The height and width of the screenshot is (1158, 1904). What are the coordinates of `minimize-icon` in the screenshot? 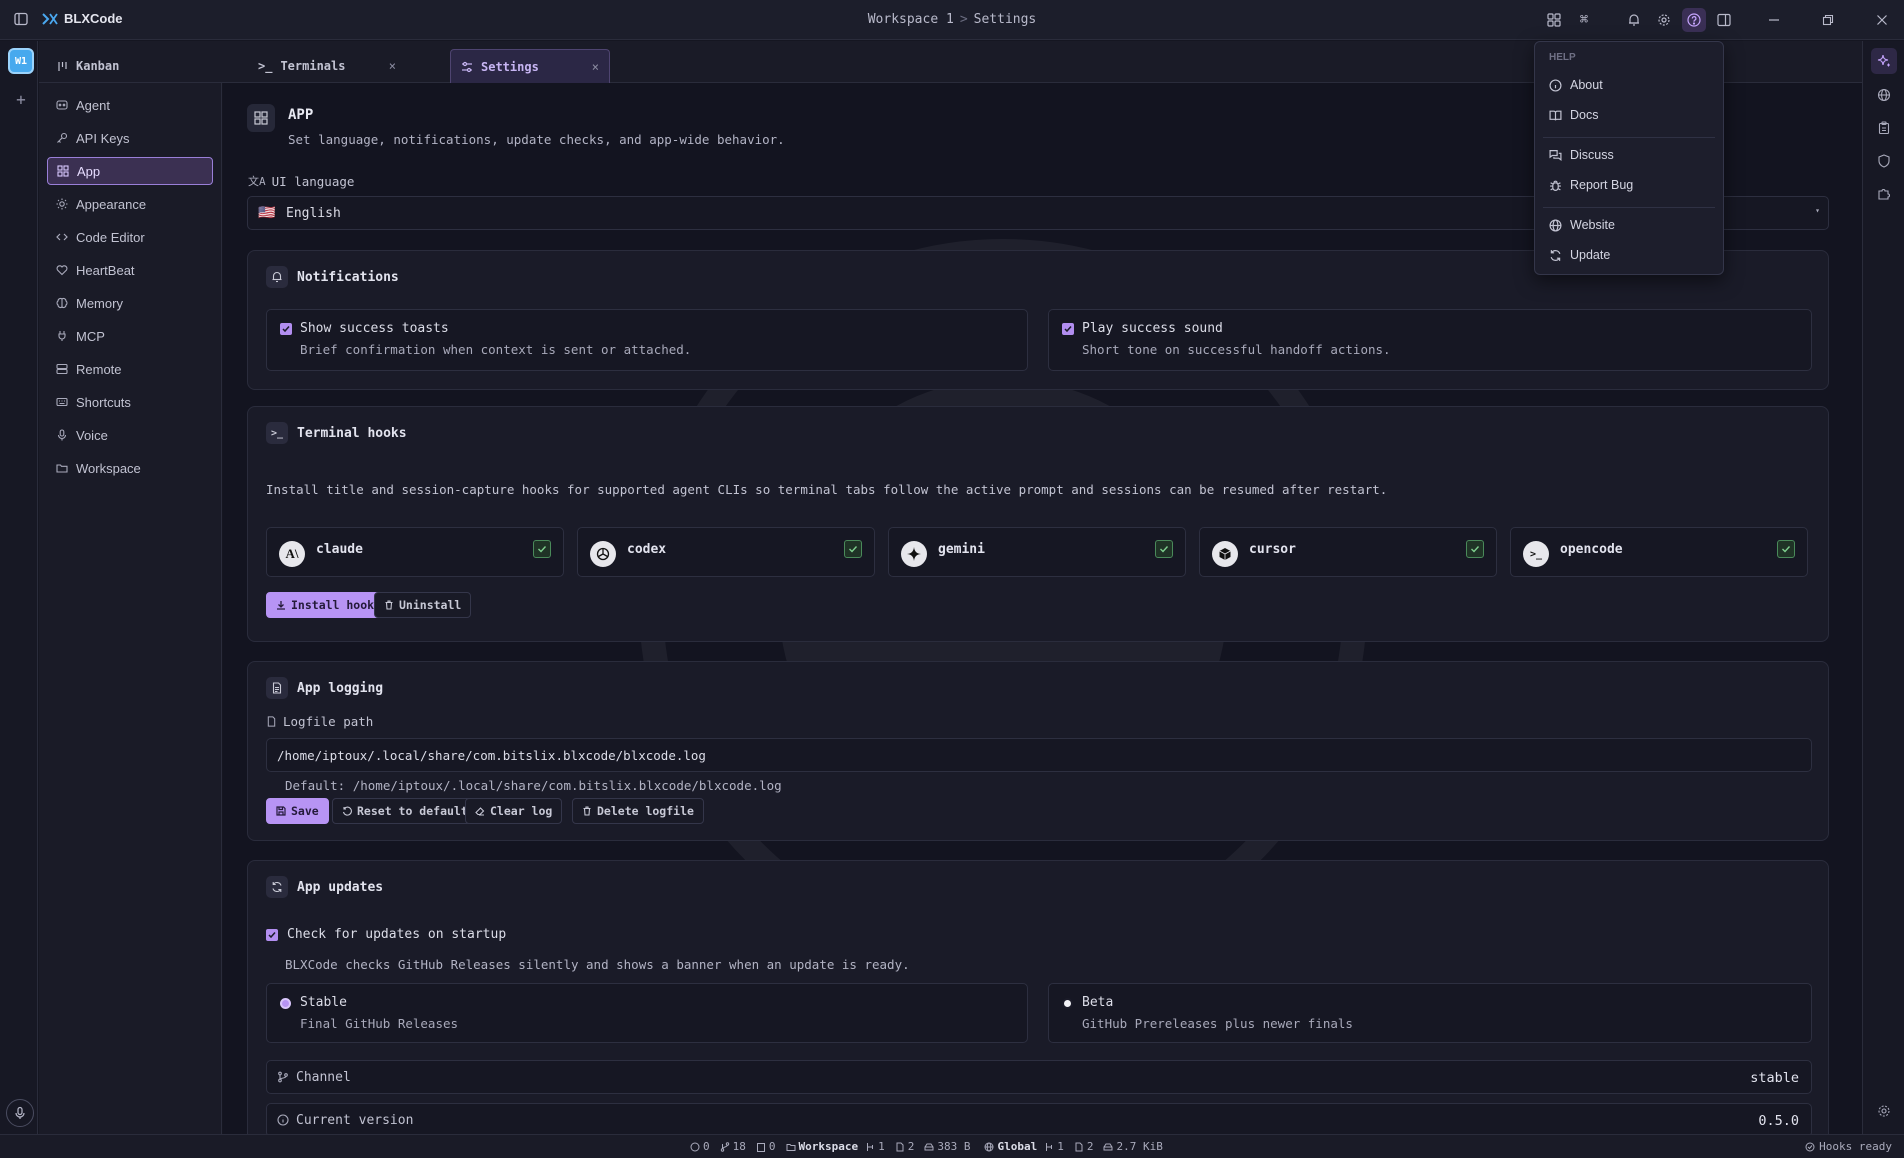 It's located at (1774, 20).